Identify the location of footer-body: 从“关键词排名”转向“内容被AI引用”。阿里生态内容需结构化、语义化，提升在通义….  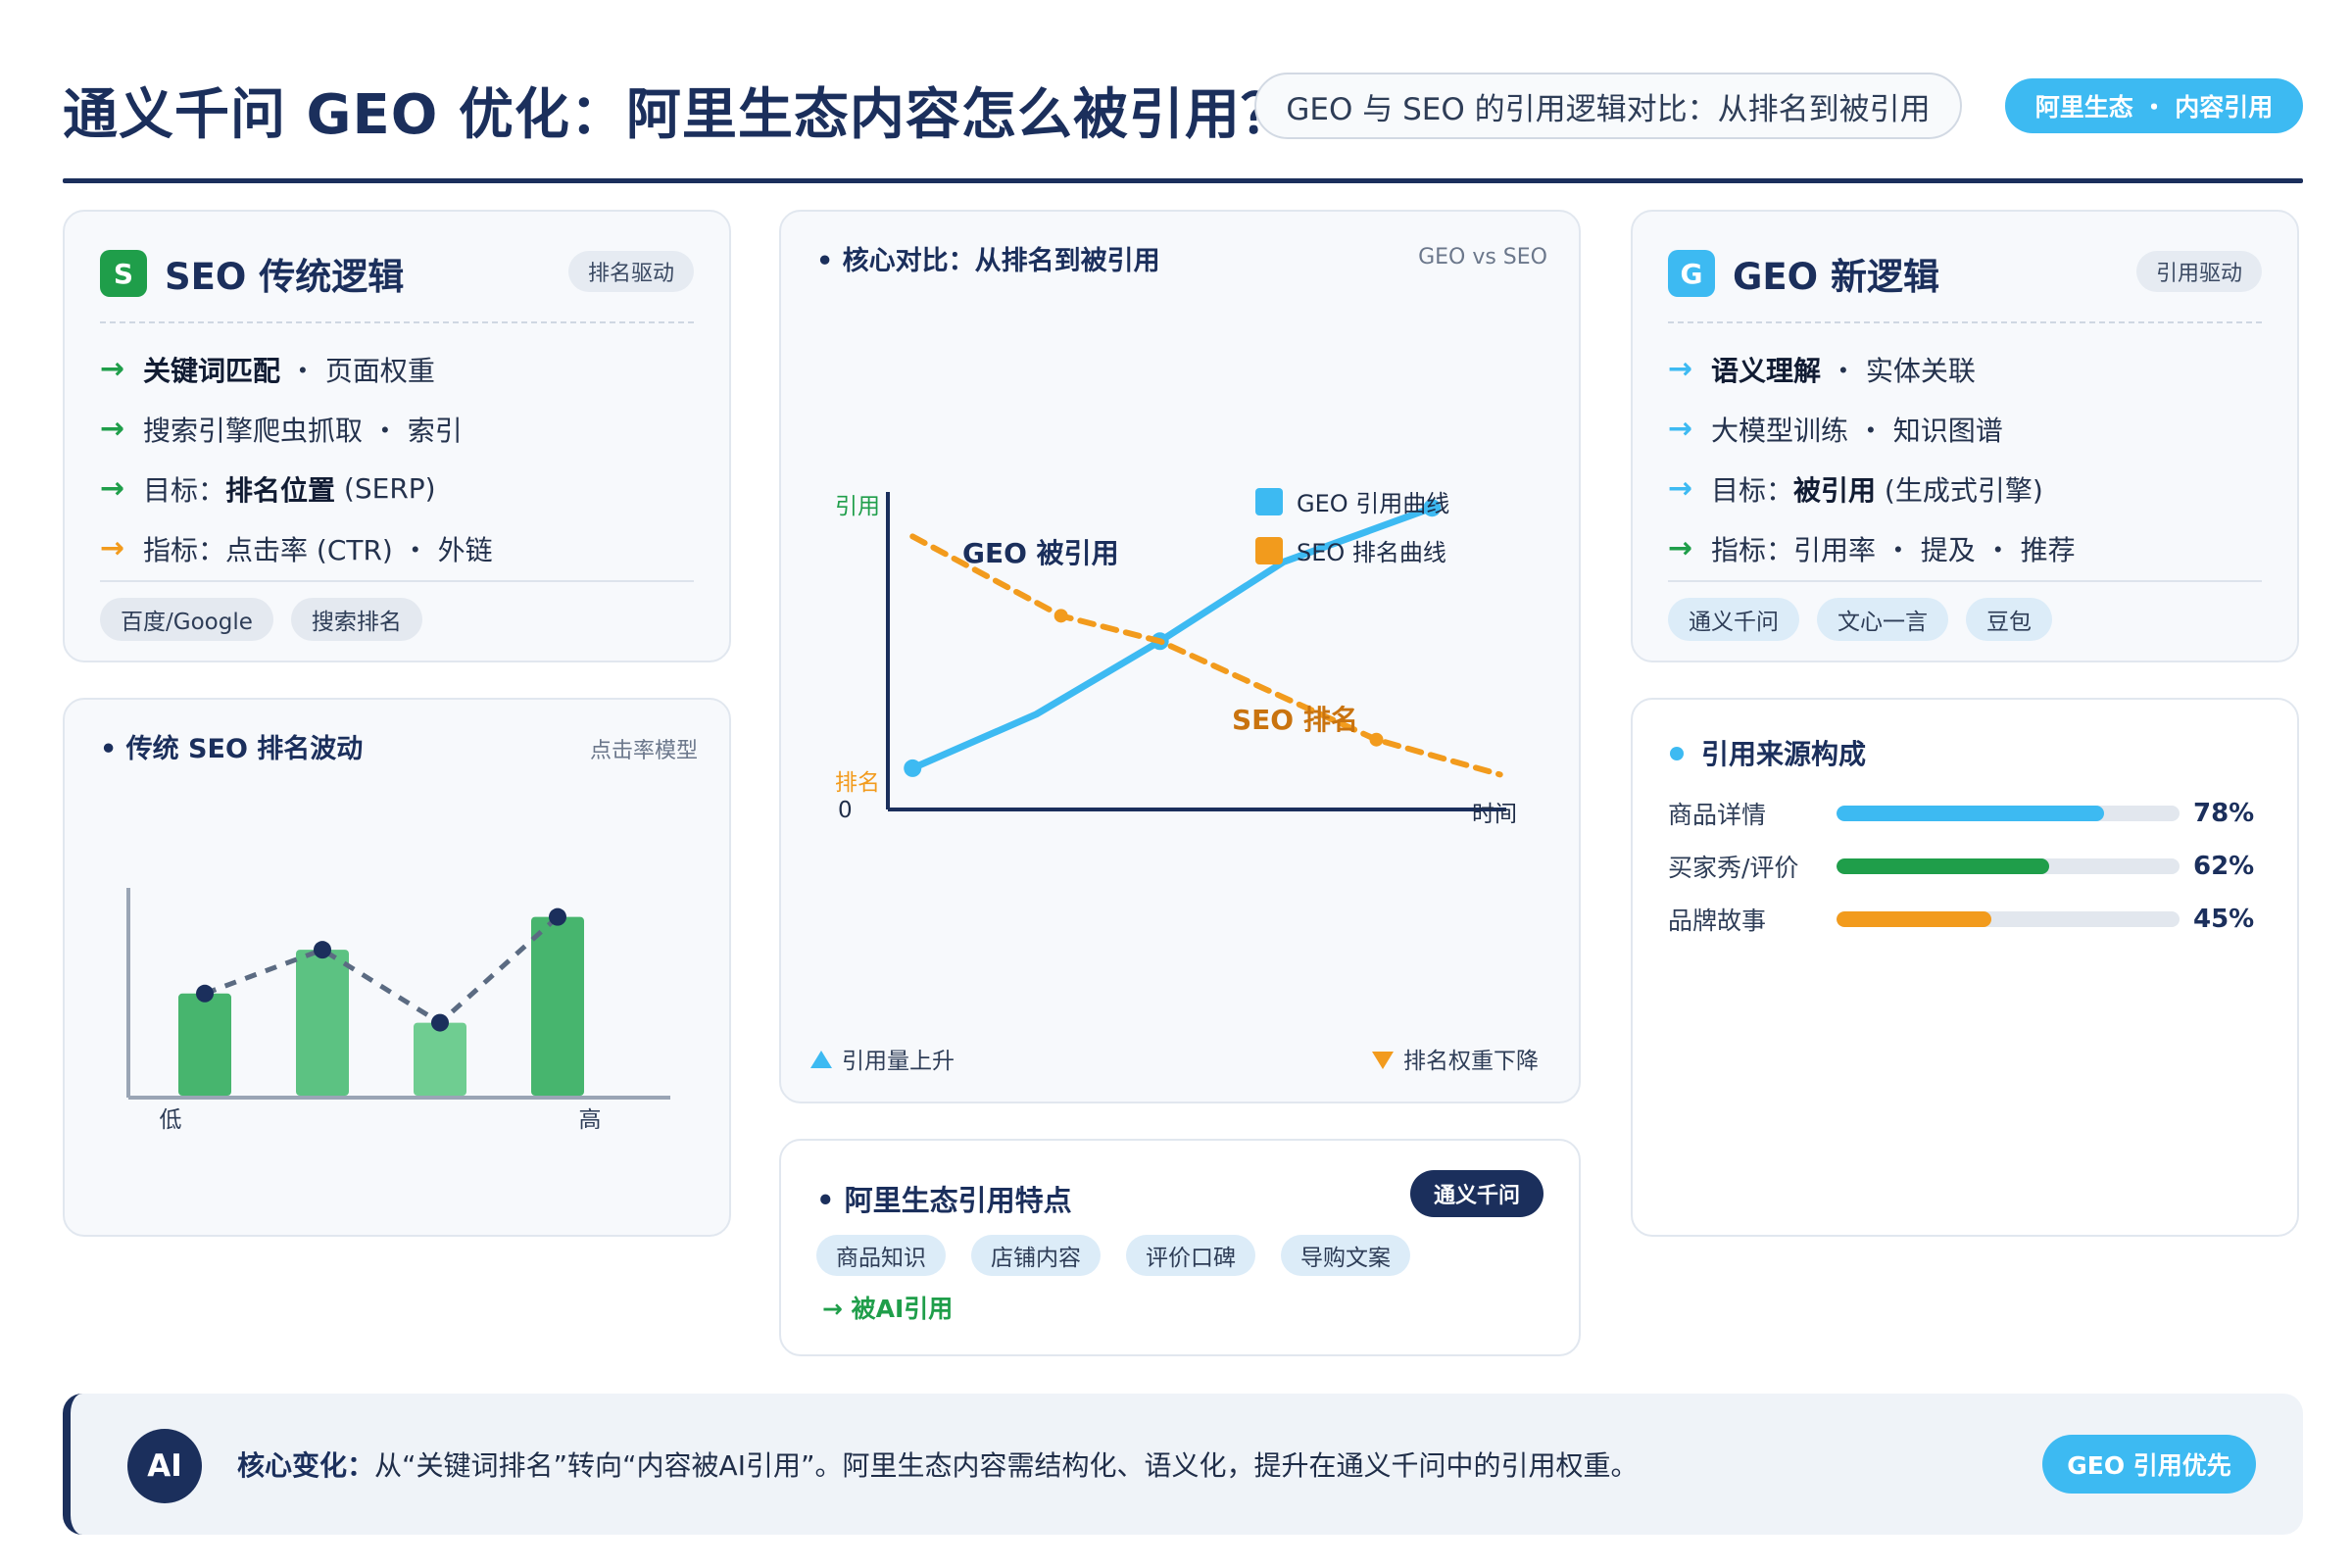
(1006, 1465).